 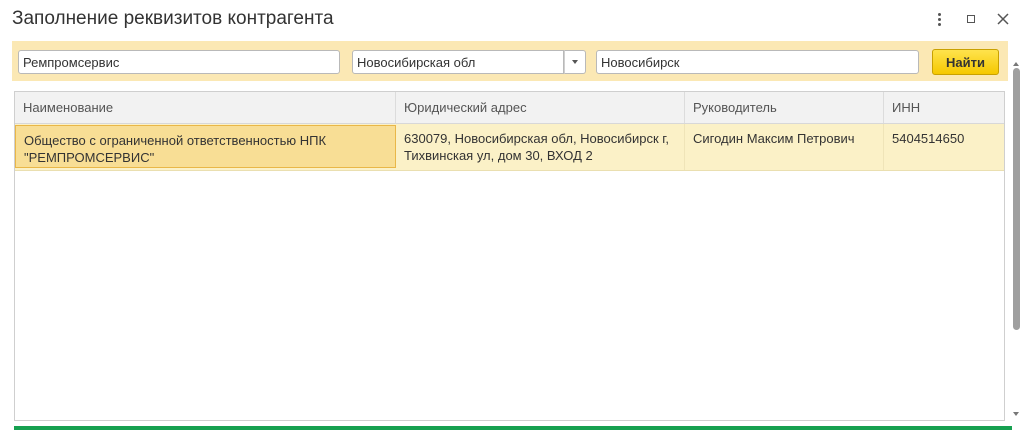 What do you see at coordinates (540, 107) in the screenshot?
I see `column-header-address: Юридический адрес` at bounding box center [540, 107].